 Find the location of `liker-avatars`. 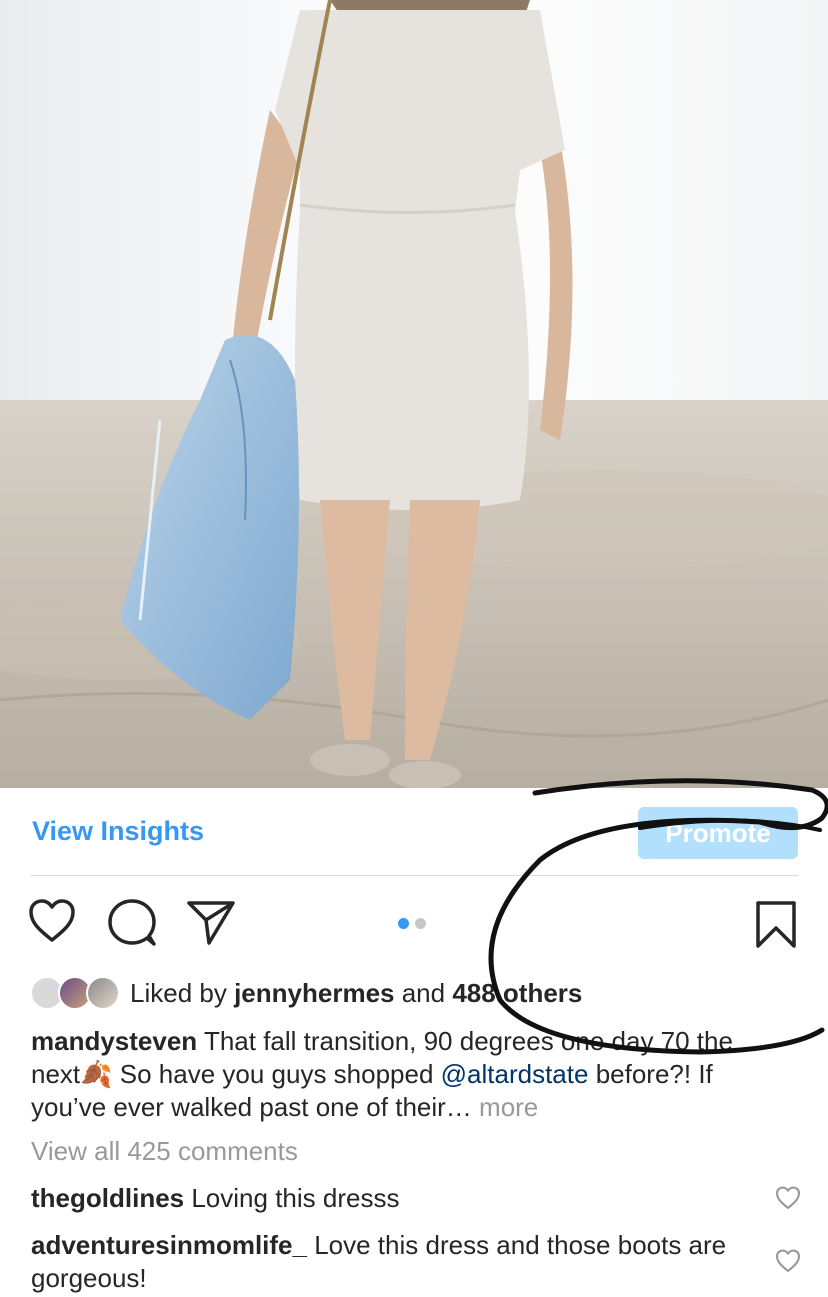

liker-avatars is located at coordinates (76, 993).